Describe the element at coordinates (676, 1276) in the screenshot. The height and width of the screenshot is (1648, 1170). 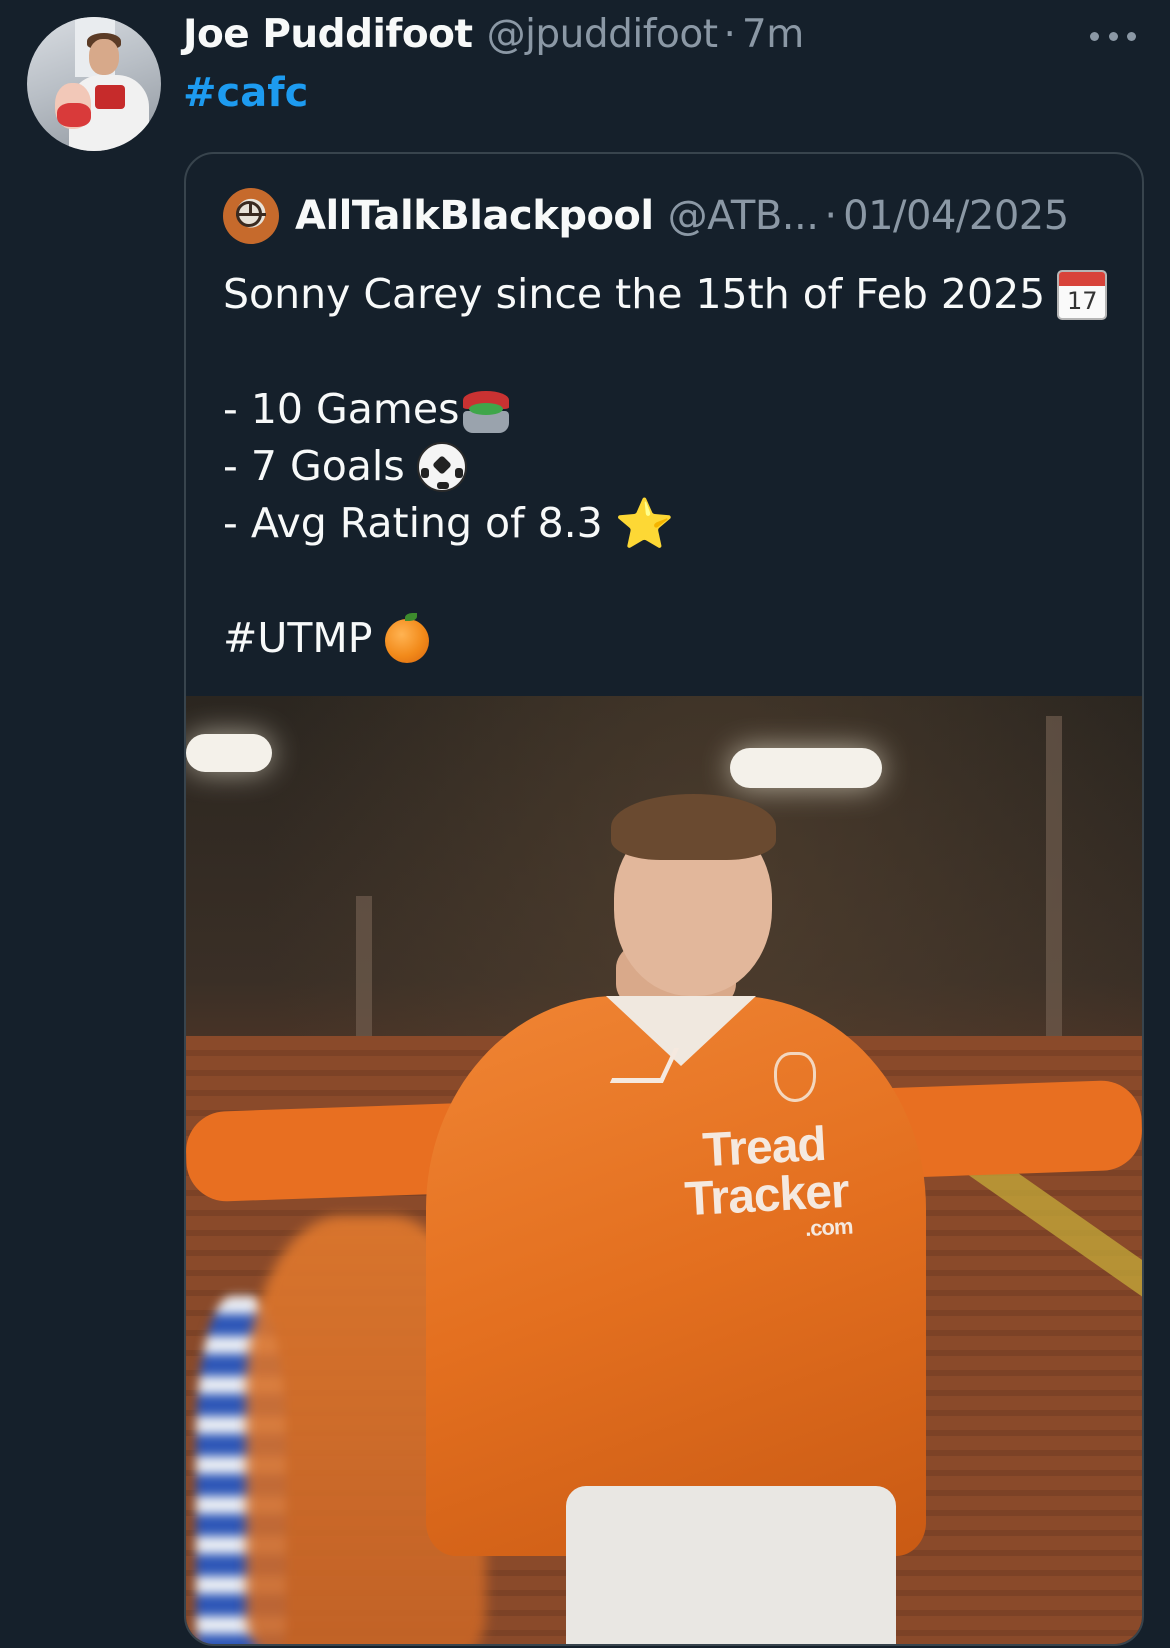
I see `player-shirt` at that location.